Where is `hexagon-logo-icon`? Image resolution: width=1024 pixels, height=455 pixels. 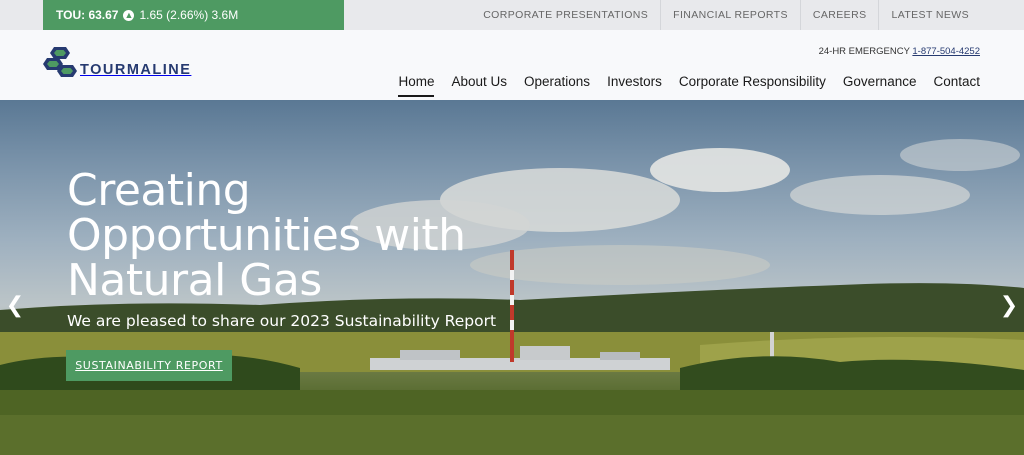
hexagon-logo-icon is located at coordinates (60, 62).